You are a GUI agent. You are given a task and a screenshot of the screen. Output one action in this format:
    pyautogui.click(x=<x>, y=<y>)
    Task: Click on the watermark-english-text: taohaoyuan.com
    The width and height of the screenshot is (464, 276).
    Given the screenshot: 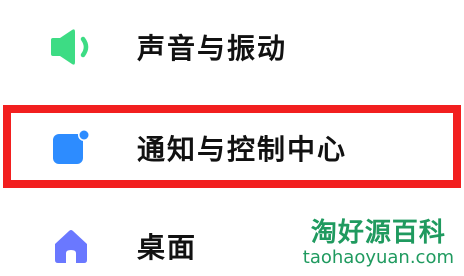 What is the action you would take?
    pyautogui.click(x=378, y=257)
    